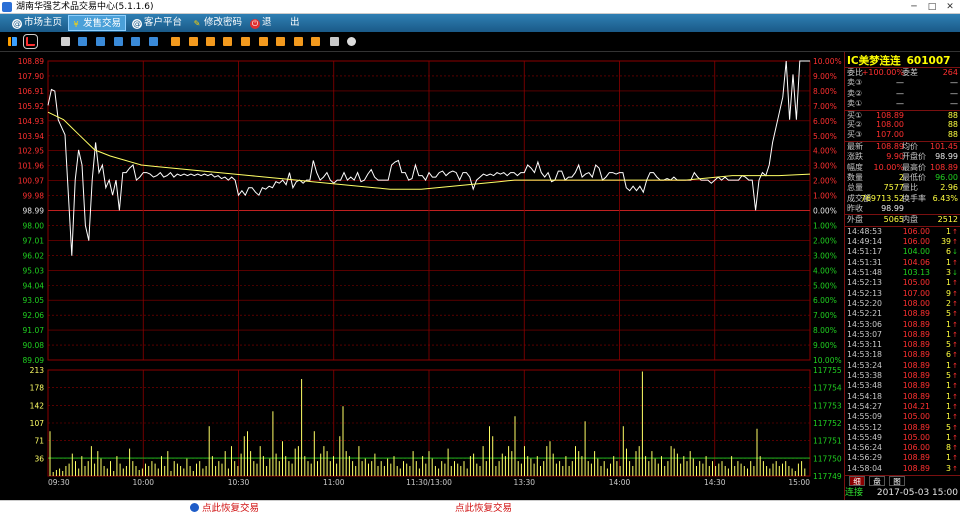  What do you see at coordinates (480, 7) in the screenshot?
I see `title-bar: 湖南华强艺术品交易中心(5.1.1.6) ─ □ ✕` at bounding box center [480, 7].